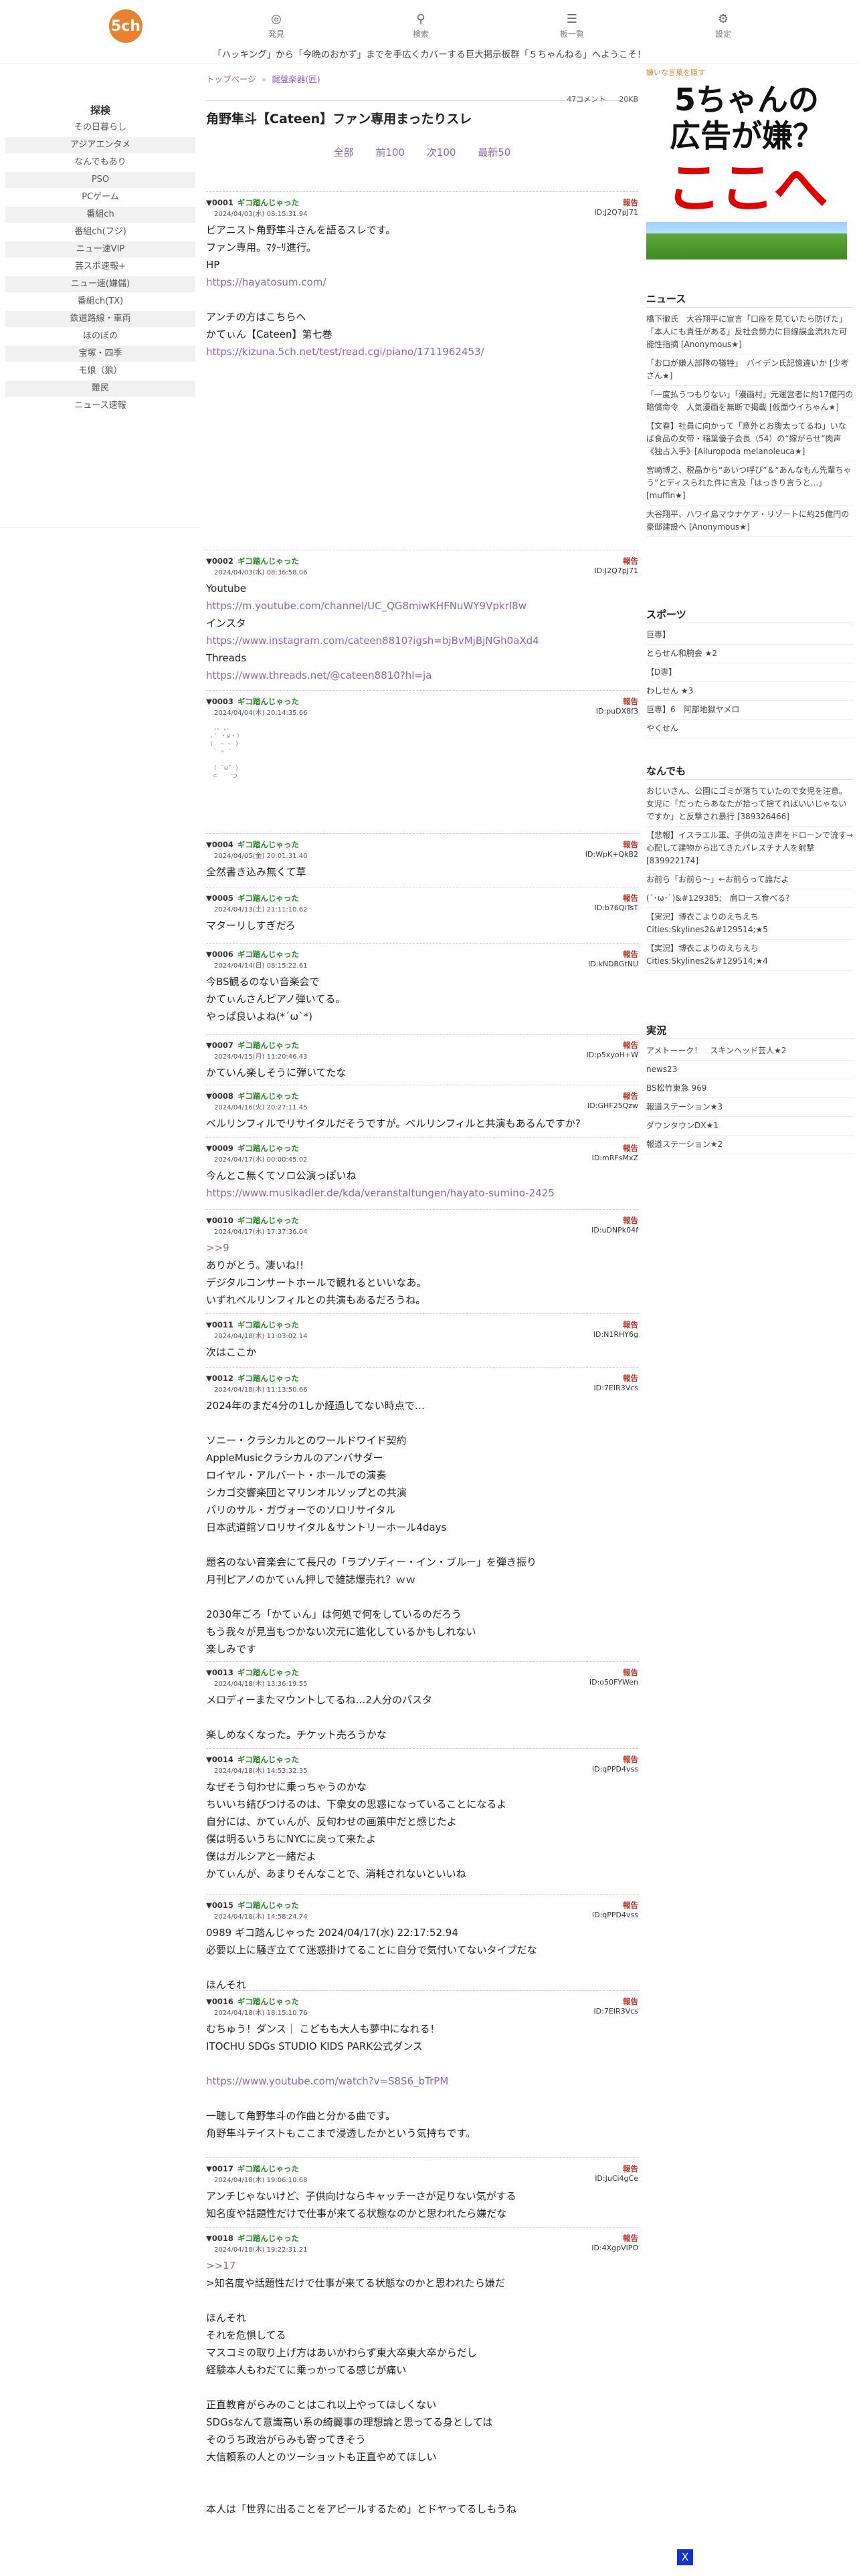  I want to click on post-id: ID:WpK+QkB2, so click(611, 854).